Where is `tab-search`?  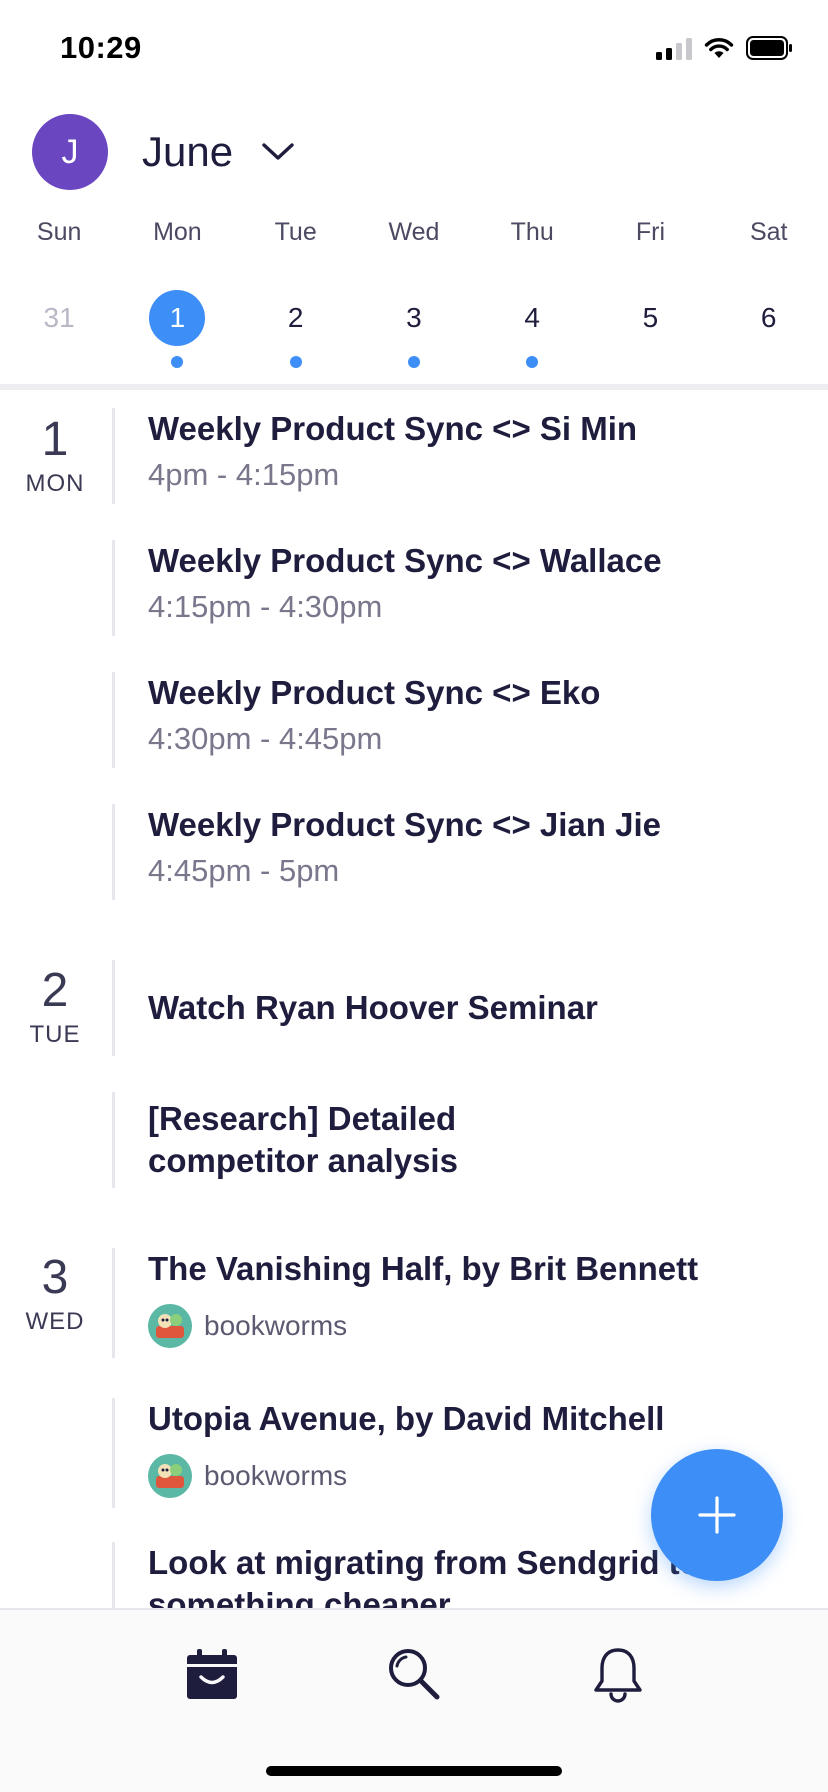
tab-search is located at coordinates (414, 1674).